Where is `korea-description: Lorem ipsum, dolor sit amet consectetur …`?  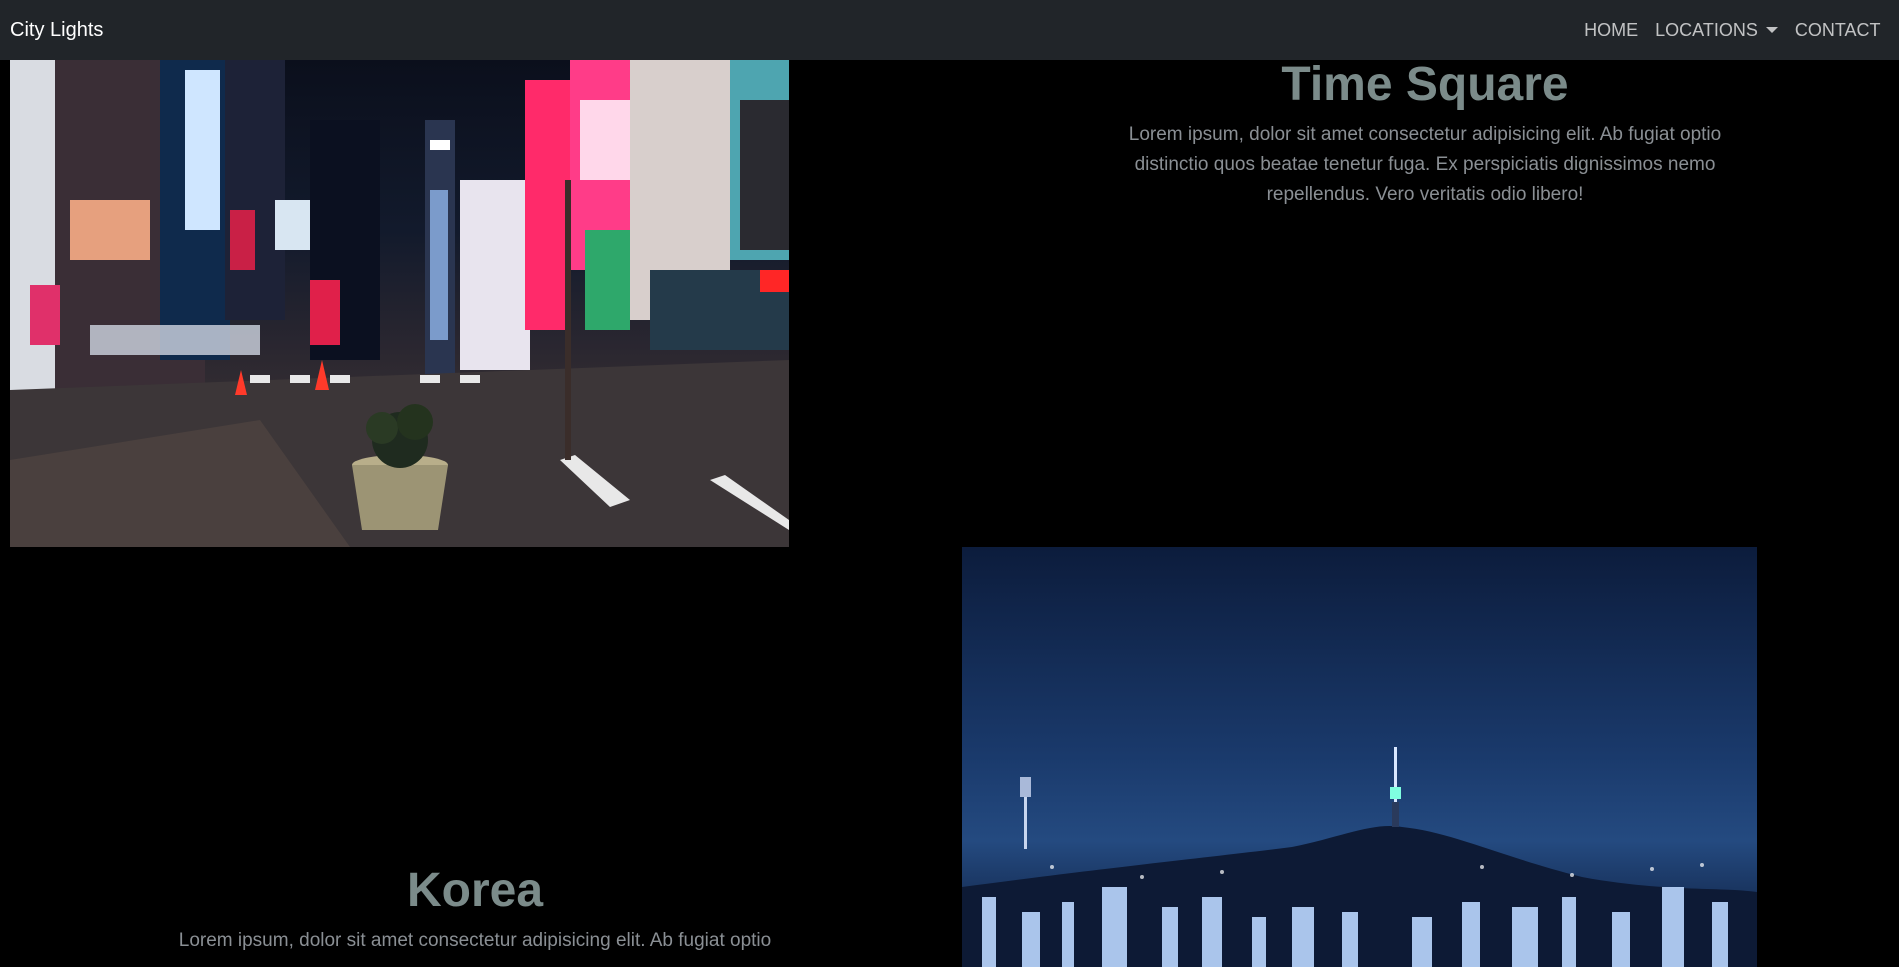
korea-description: Lorem ipsum, dolor sit amet consectetur … is located at coordinates (475, 940).